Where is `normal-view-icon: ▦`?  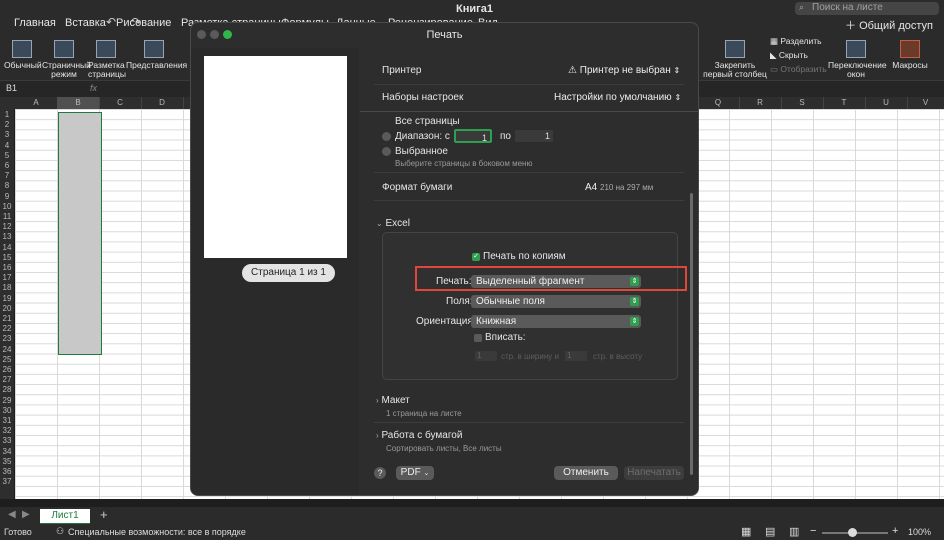
normal-view-icon: ▦ is located at coordinates (746, 531).